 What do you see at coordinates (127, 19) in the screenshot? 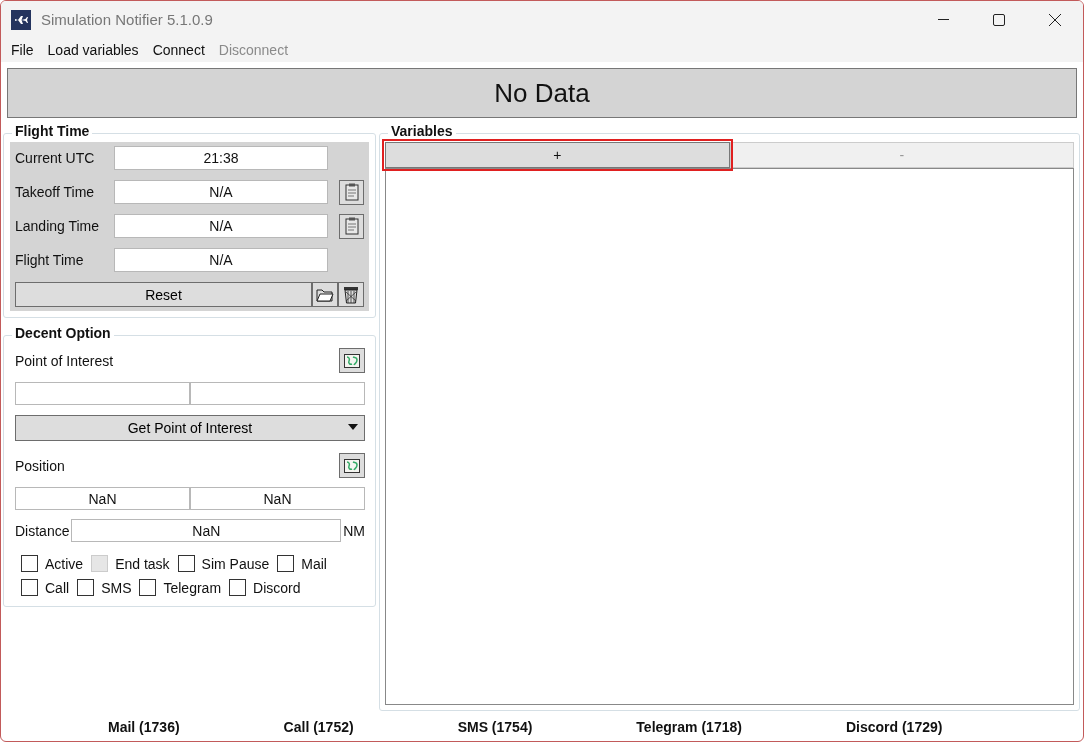
I see `window-title: Simulation Notifier 5.1.0.9` at bounding box center [127, 19].